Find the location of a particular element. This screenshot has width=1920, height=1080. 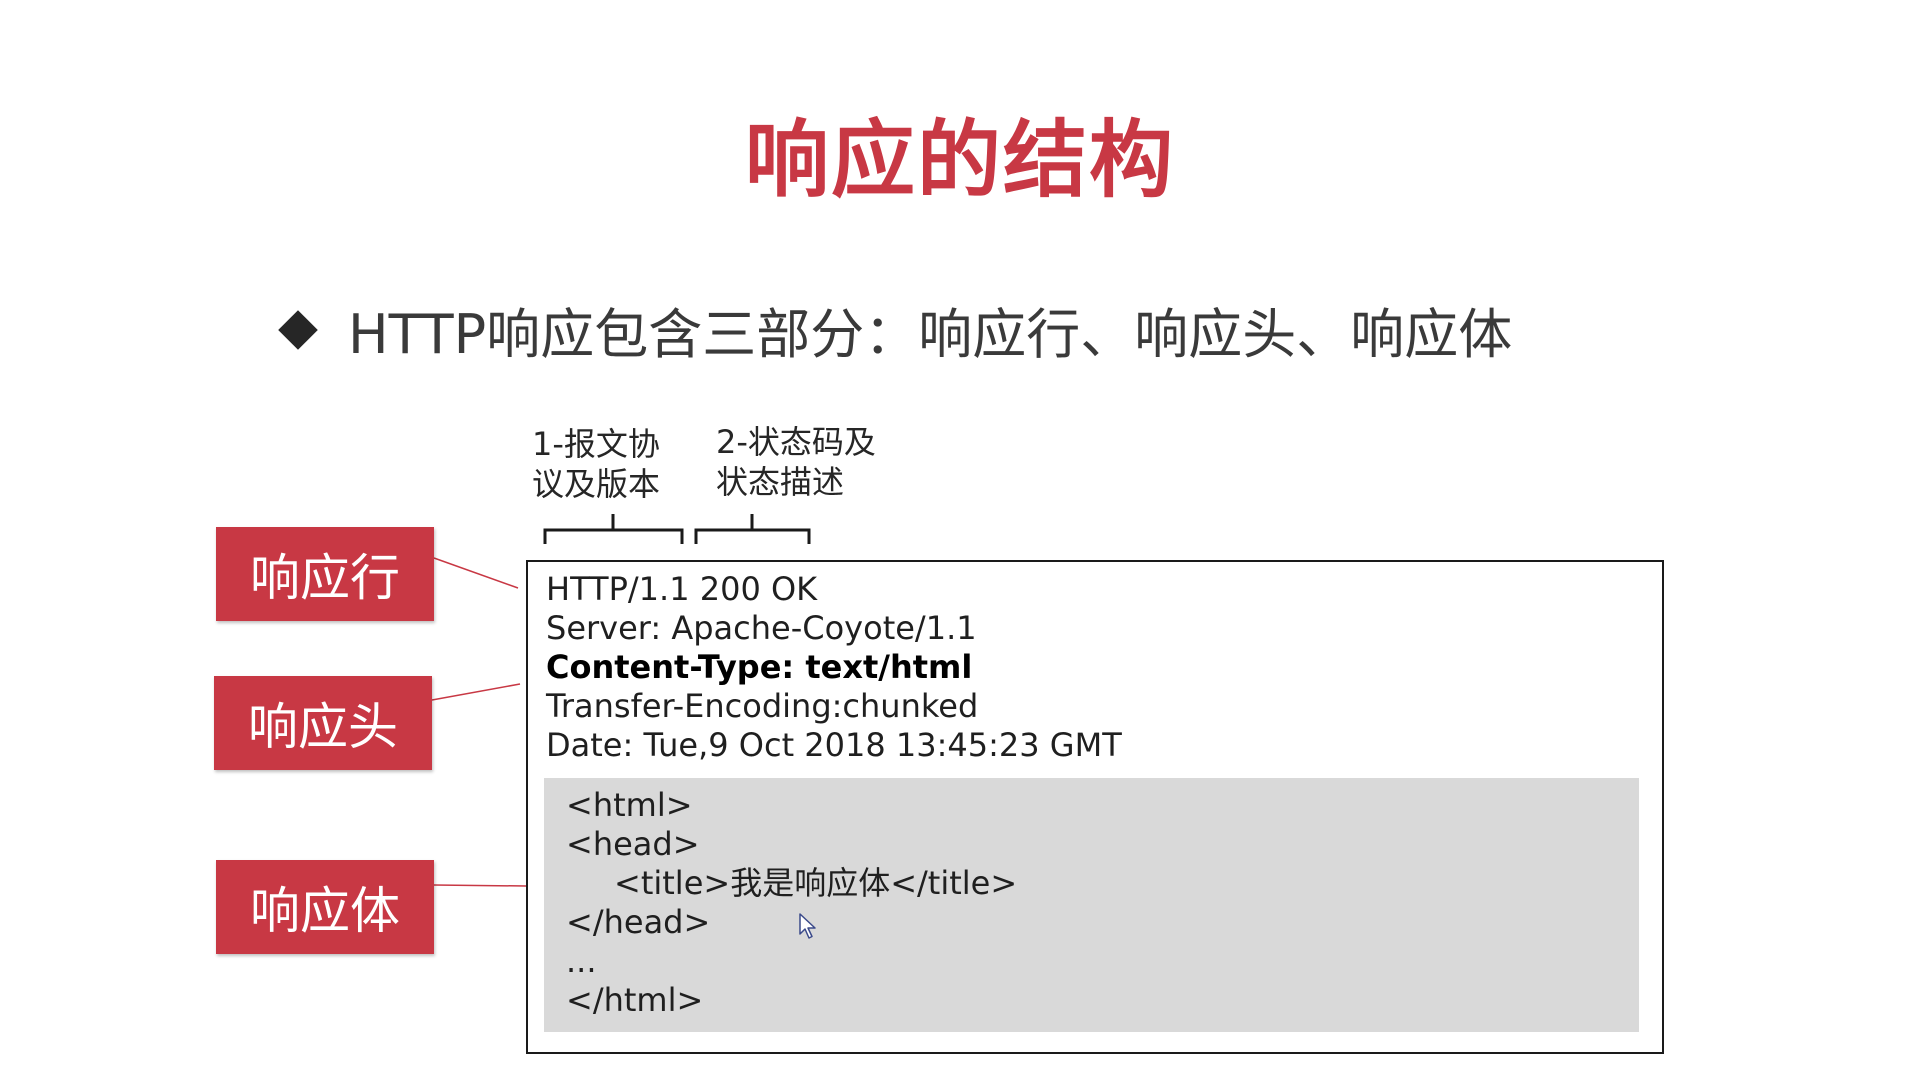

body-line: <html> is located at coordinates (629, 805).